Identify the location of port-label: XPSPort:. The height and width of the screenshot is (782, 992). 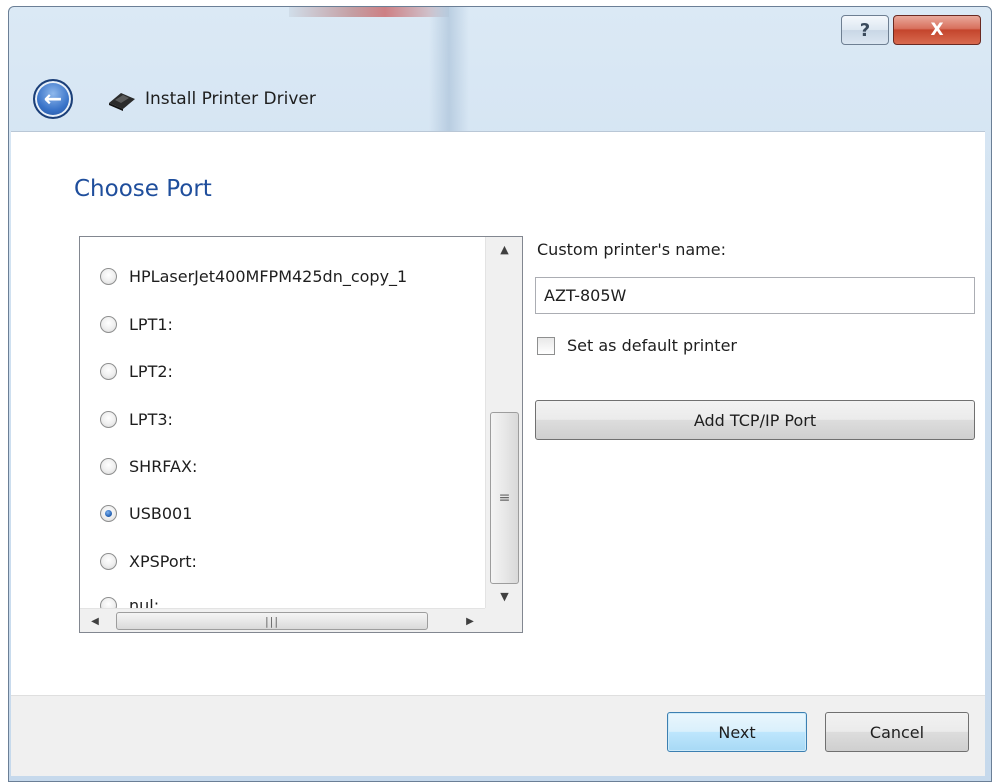
(163, 561).